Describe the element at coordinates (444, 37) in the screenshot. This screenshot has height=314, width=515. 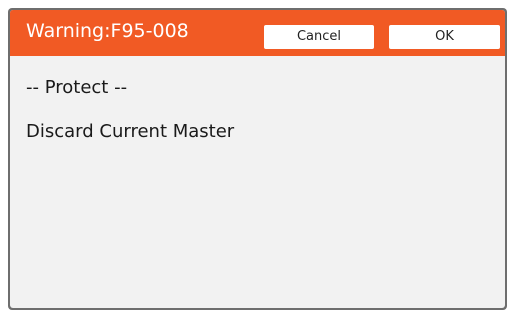
I see `ok-button: OK` at that location.